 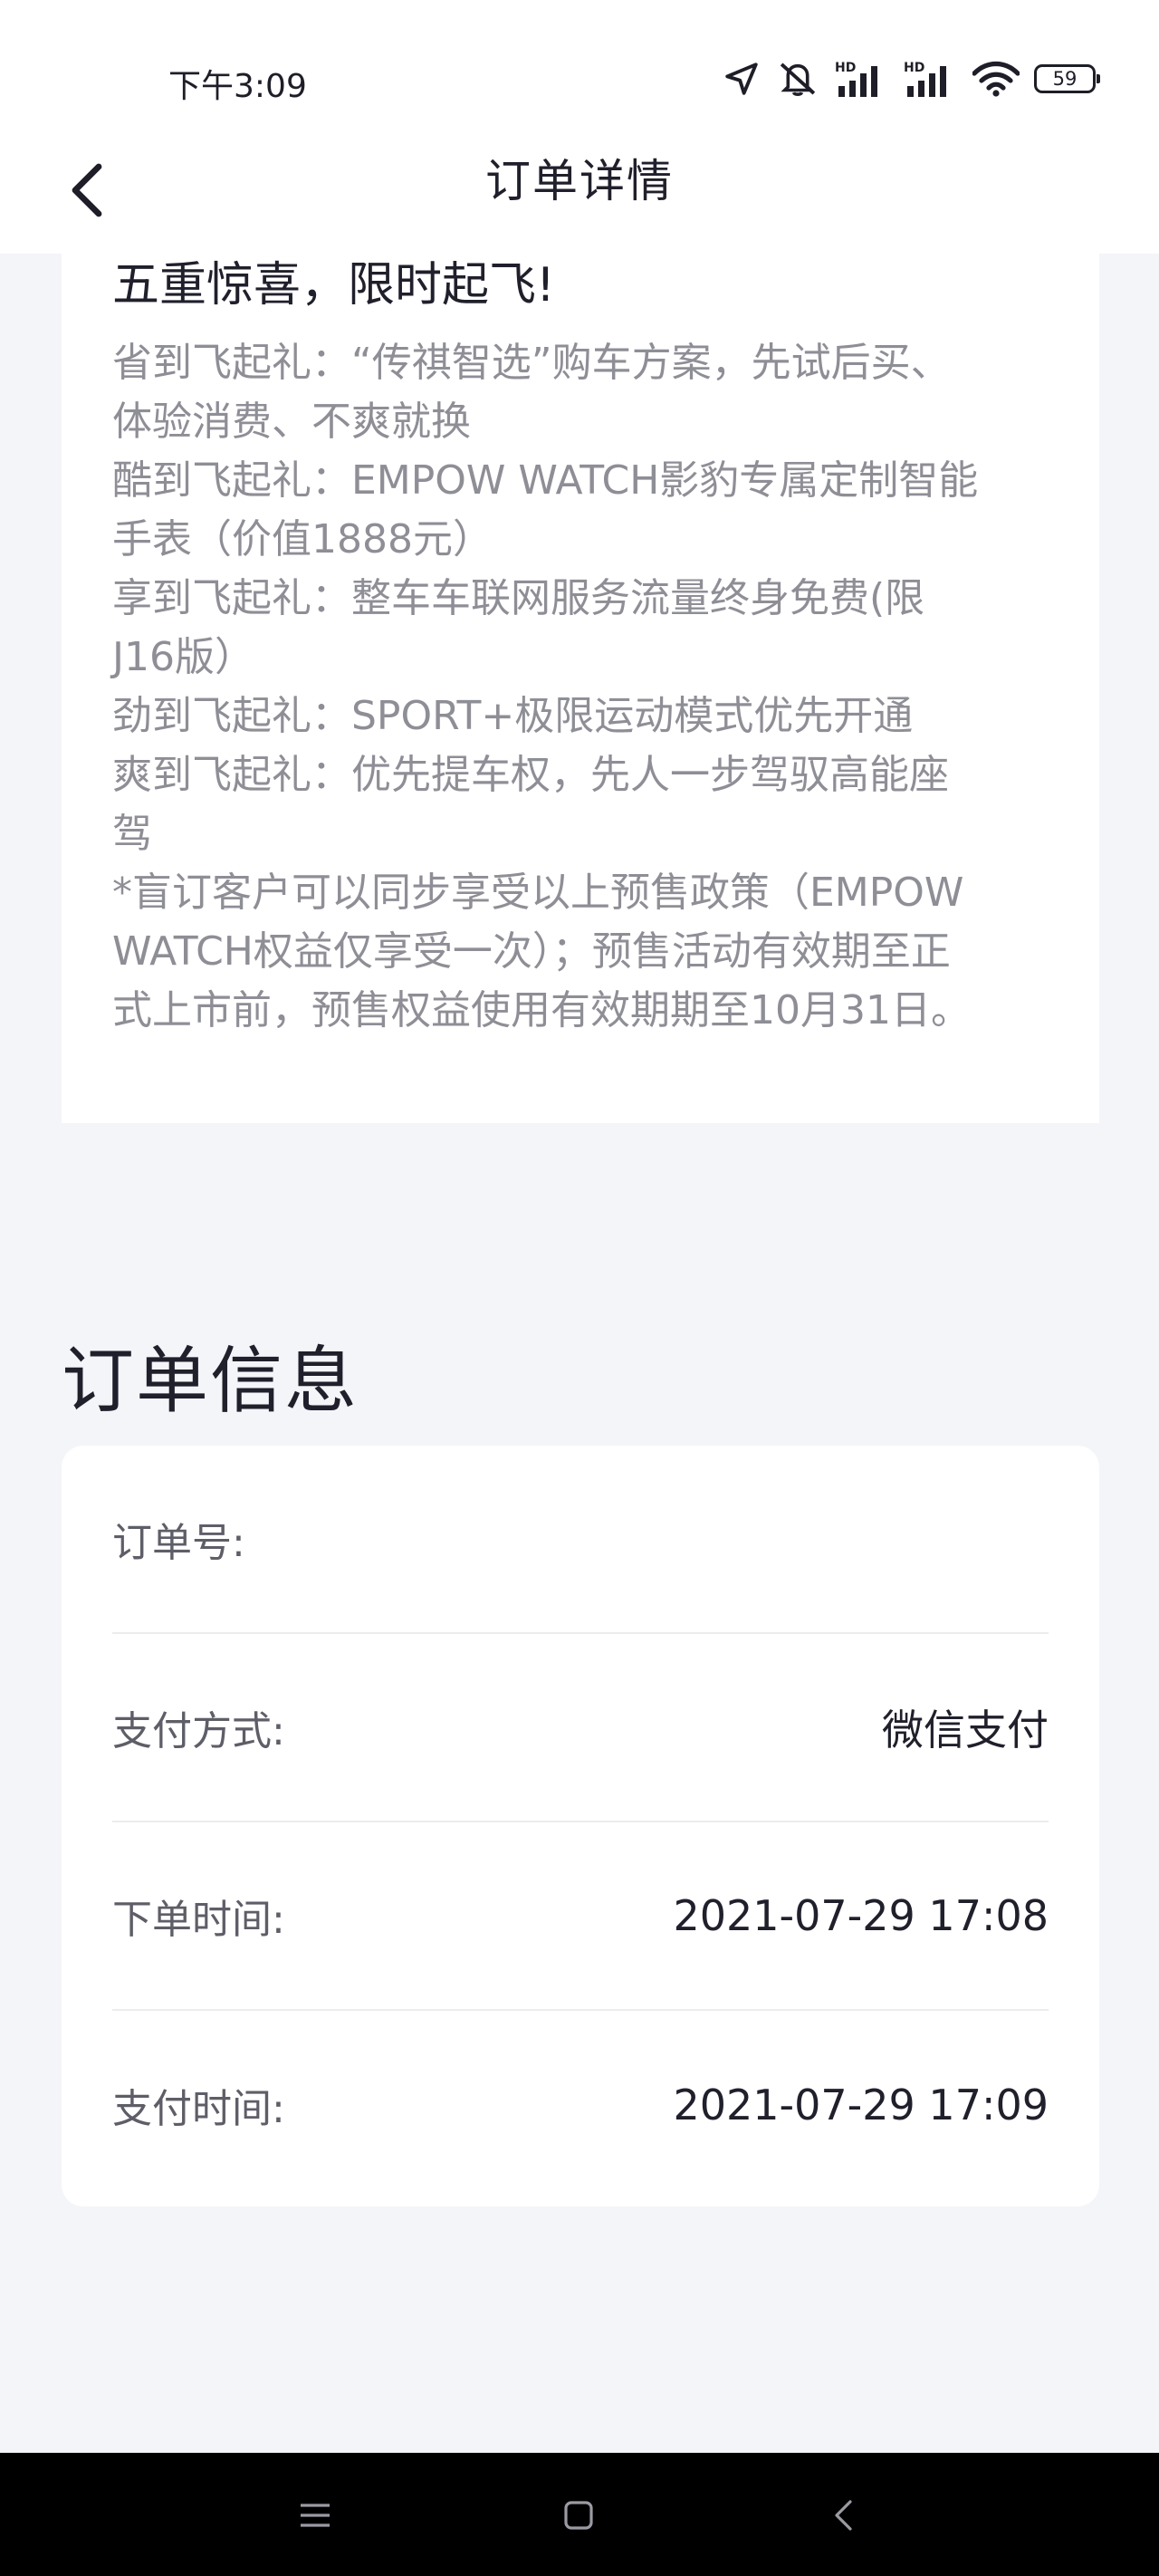 I want to click on system-nav-bar, so click(x=579, y=2514).